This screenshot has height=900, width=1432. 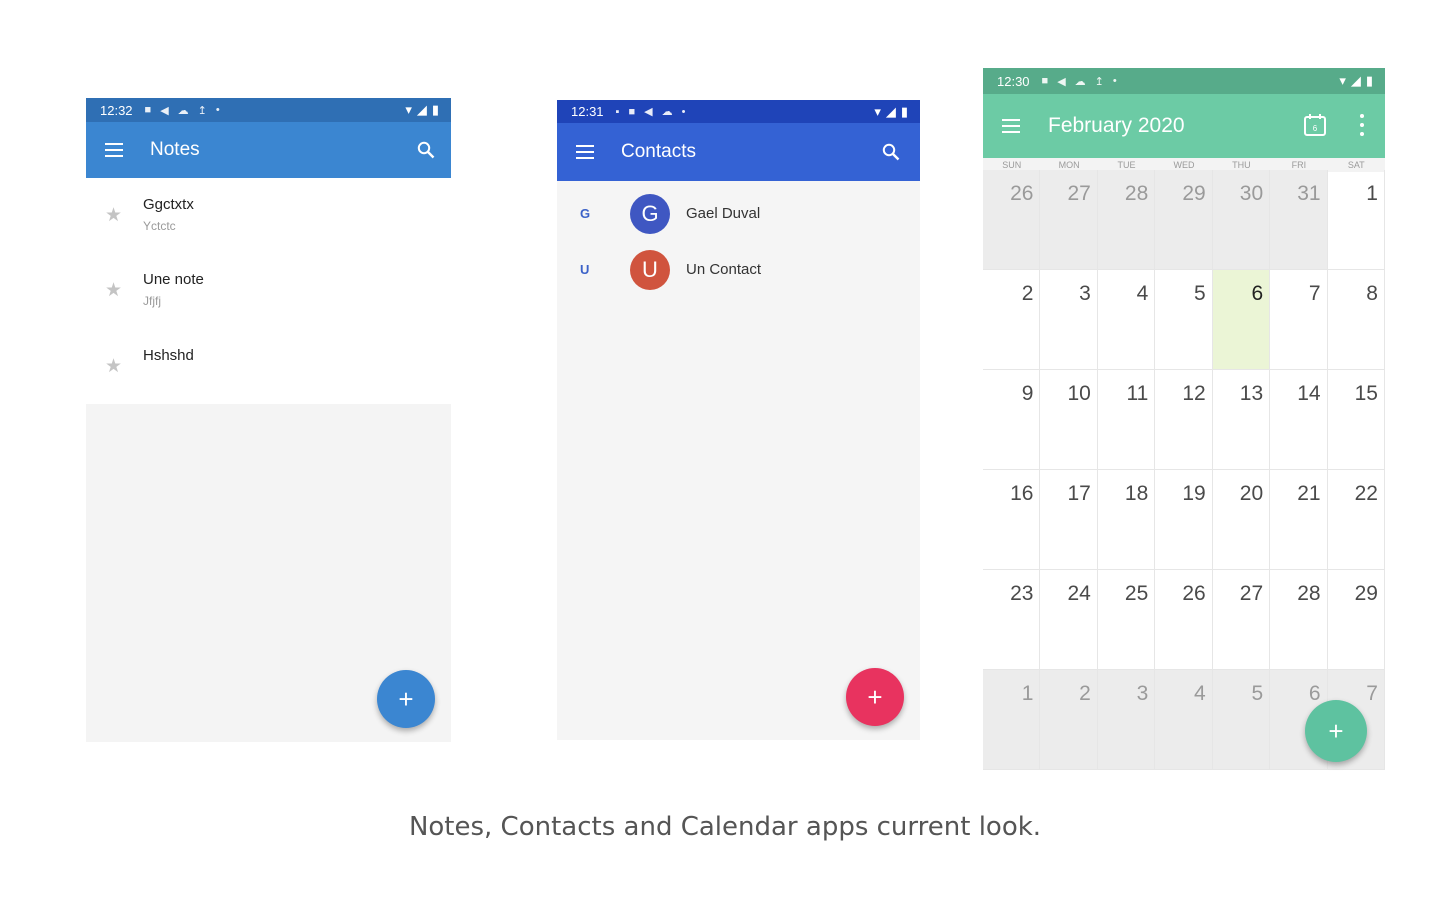 I want to click on day-number: 27, so click(x=1251, y=593).